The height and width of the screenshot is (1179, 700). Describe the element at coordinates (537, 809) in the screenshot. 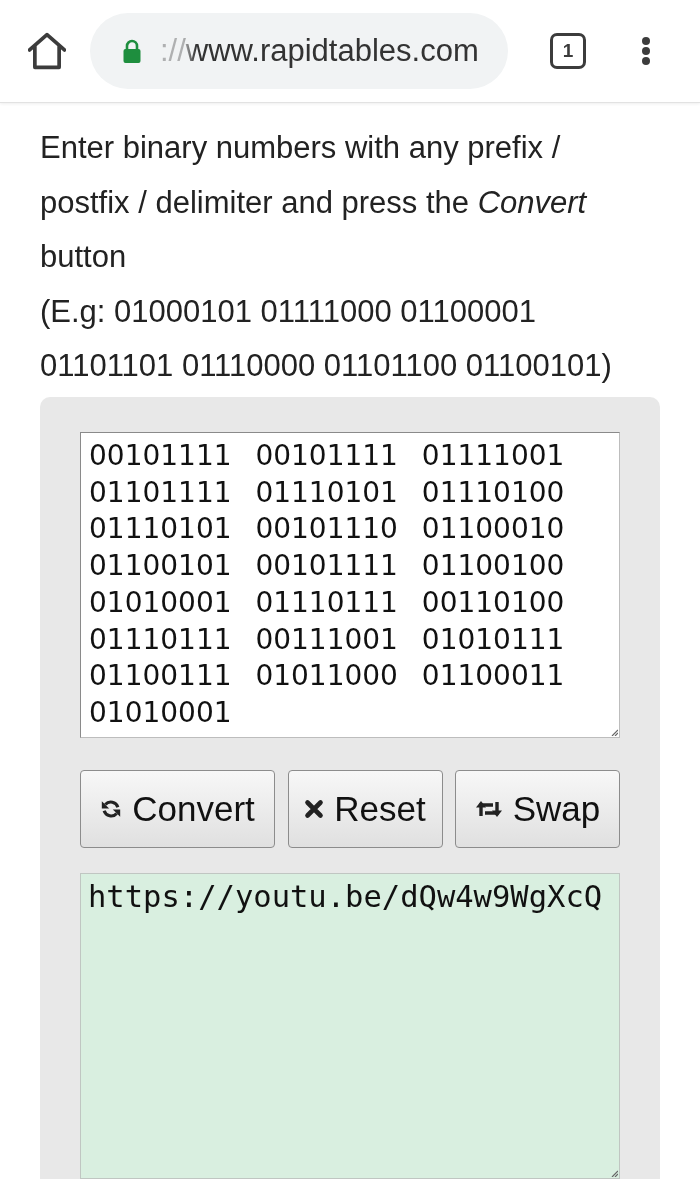

I see `swap-button: Swap` at that location.